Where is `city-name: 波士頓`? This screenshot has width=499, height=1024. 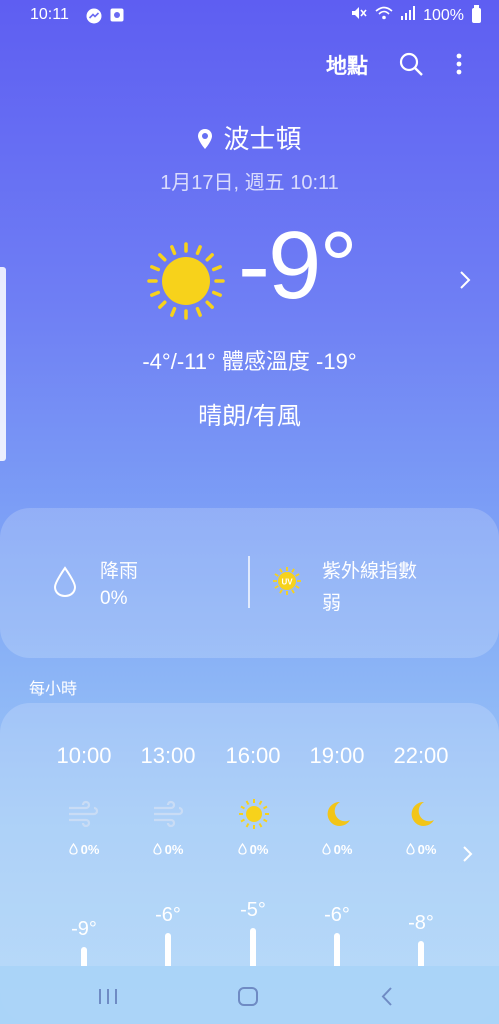
city-name: 波士頓 is located at coordinates (249, 138).